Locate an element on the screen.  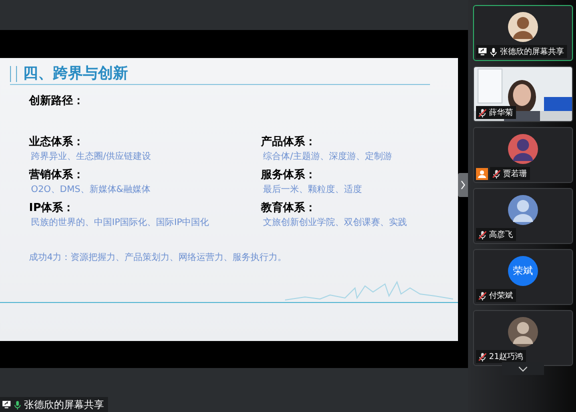
section-heading: 产品体系： is located at coordinates (289, 141).